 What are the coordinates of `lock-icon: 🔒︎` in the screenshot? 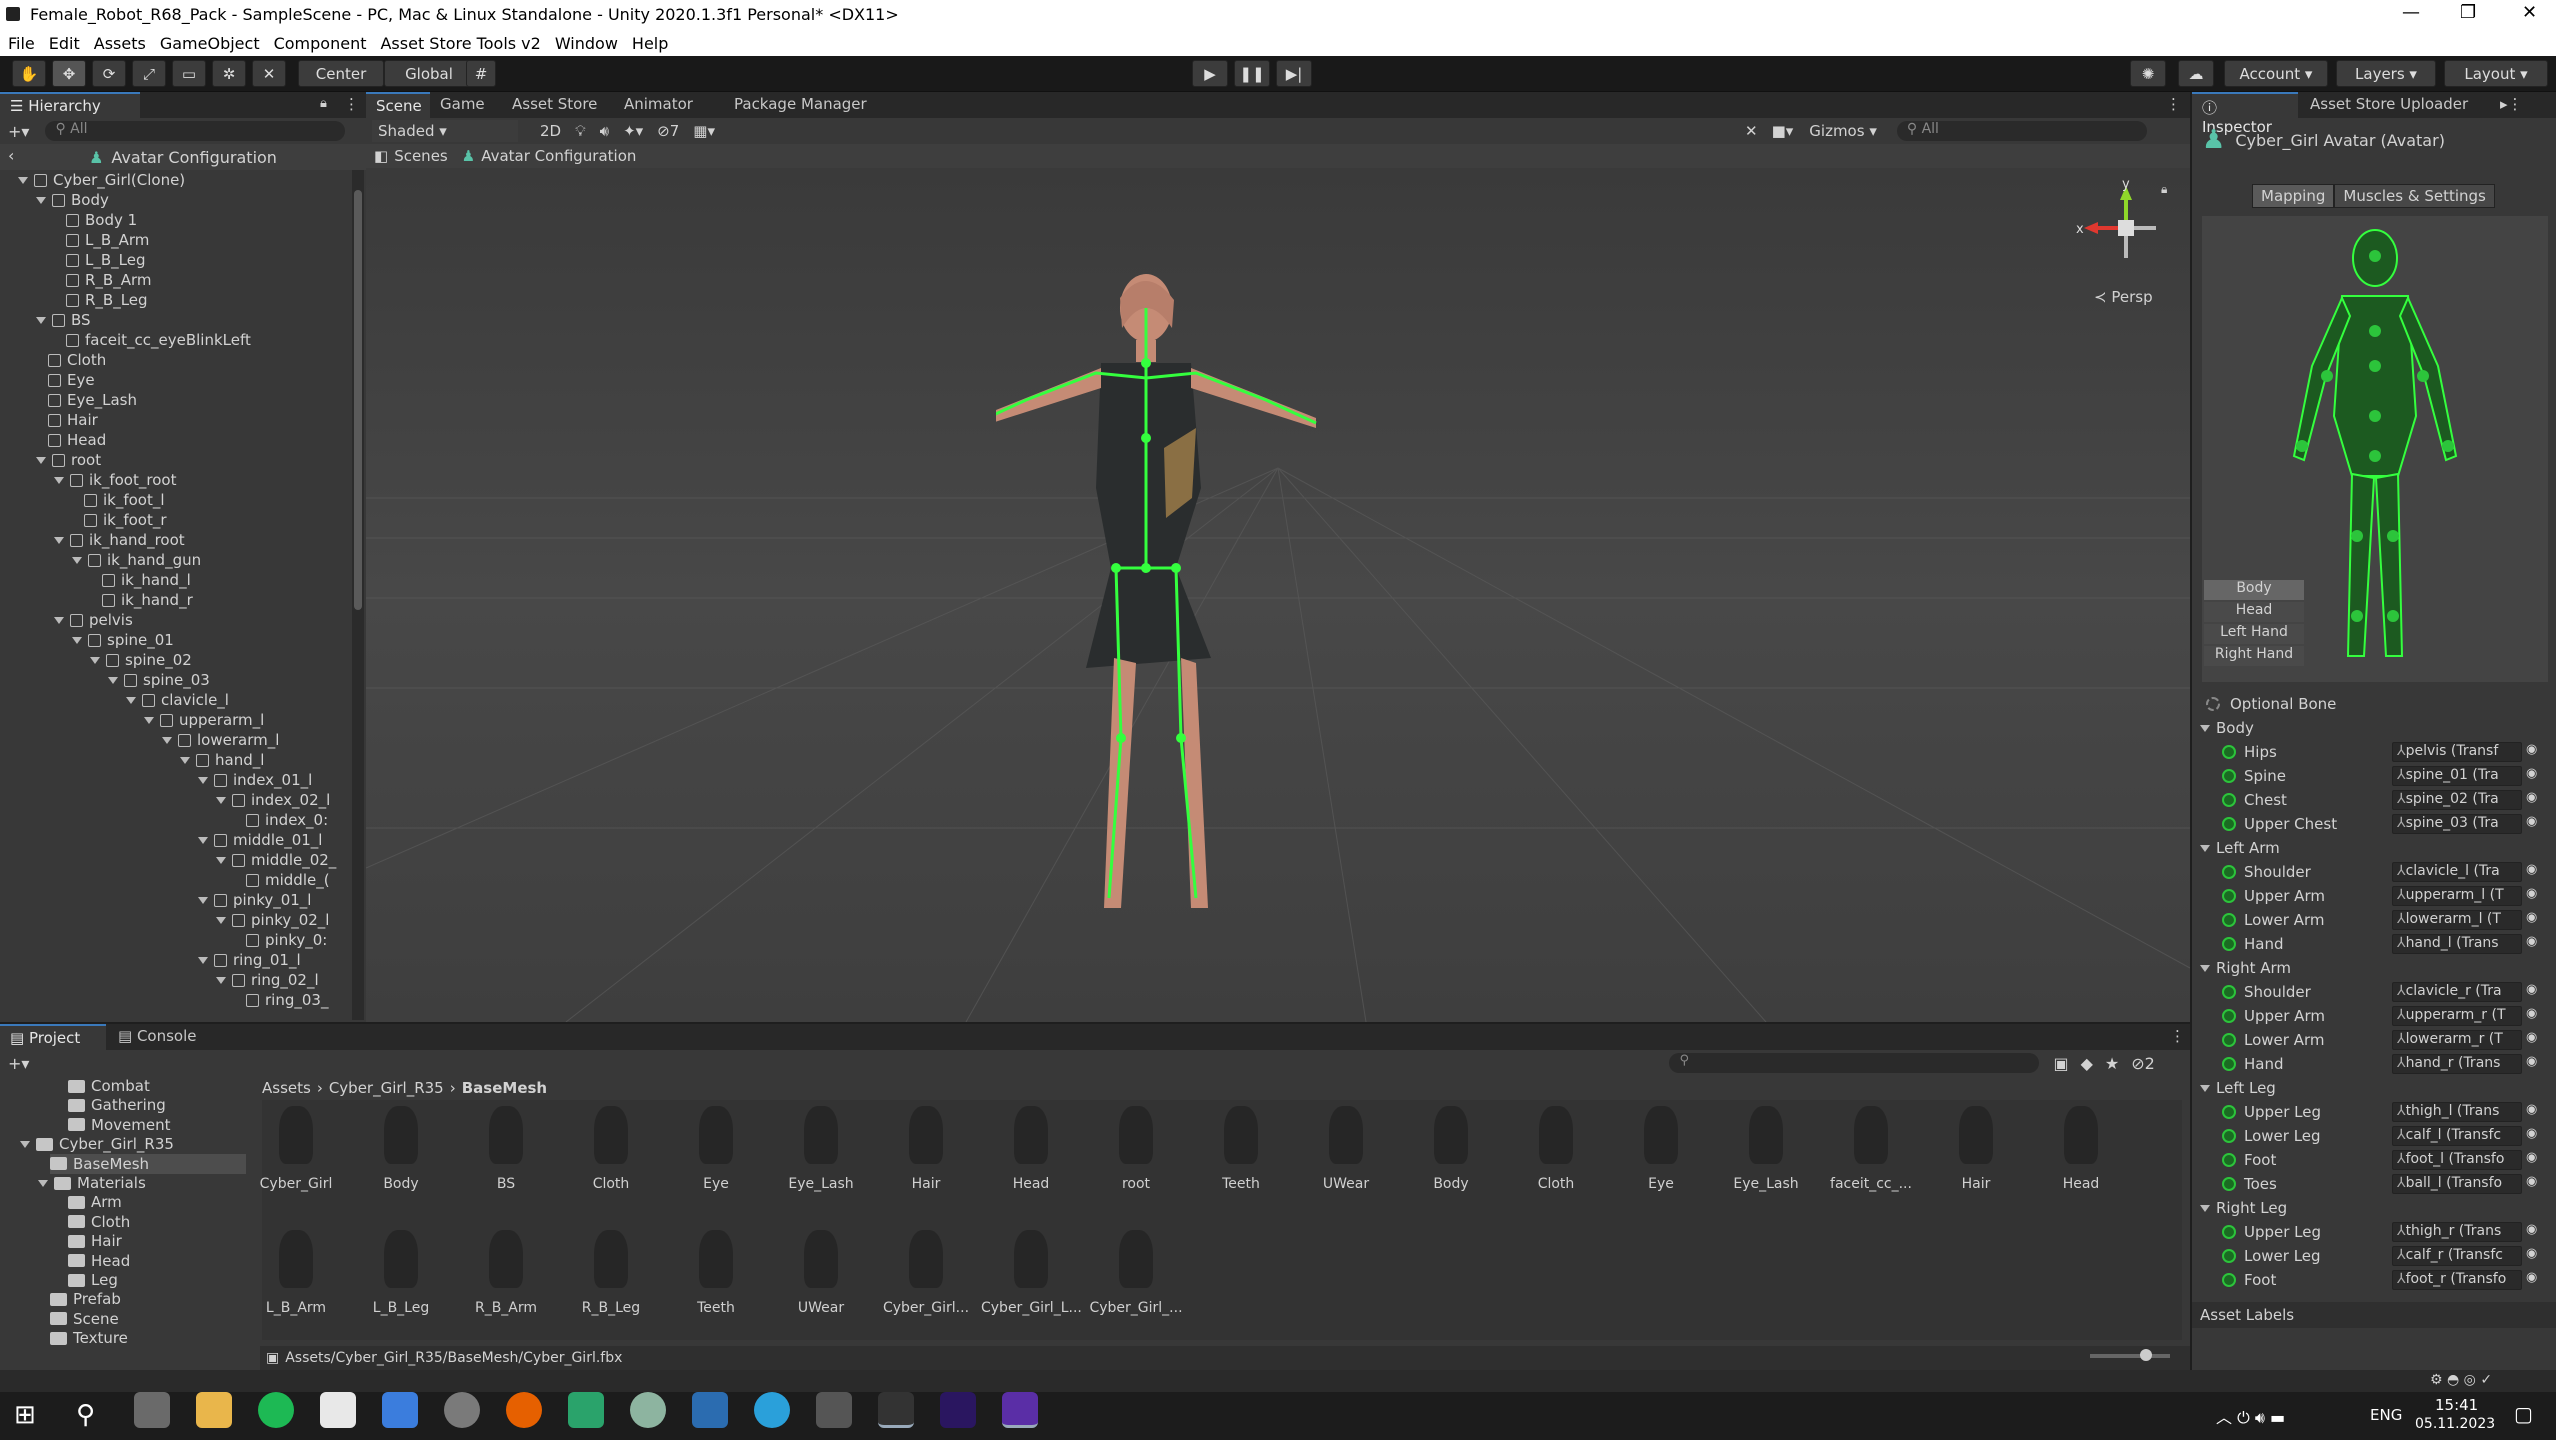 It's located at (323, 103).